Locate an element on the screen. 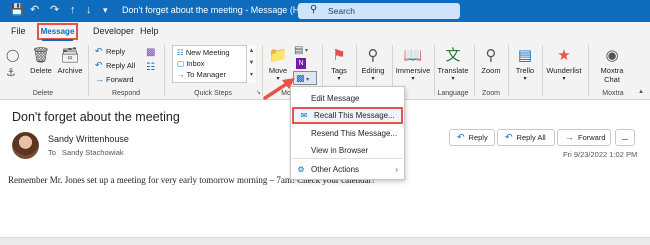 The image size is (650, 245). delete-button: 🗑 Delete is located at coordinates (41, 61).